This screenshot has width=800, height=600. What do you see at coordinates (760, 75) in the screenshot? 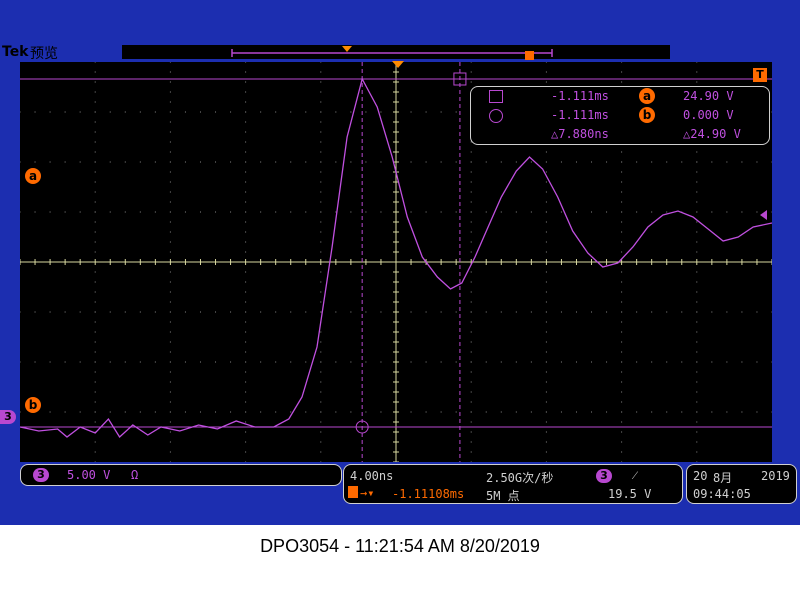
I see `trigger-position-marker: T` at bounding box center [760, 75].